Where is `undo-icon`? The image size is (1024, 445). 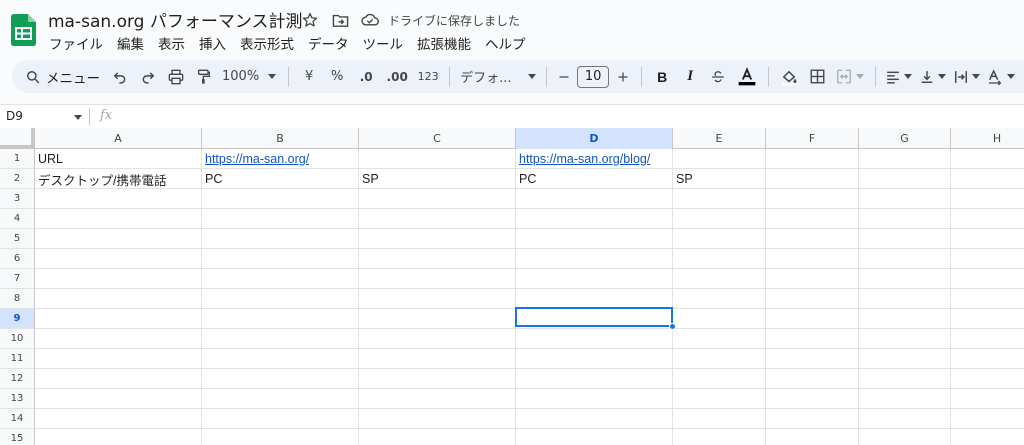 undo-icon is located at coordinates (120, 77).